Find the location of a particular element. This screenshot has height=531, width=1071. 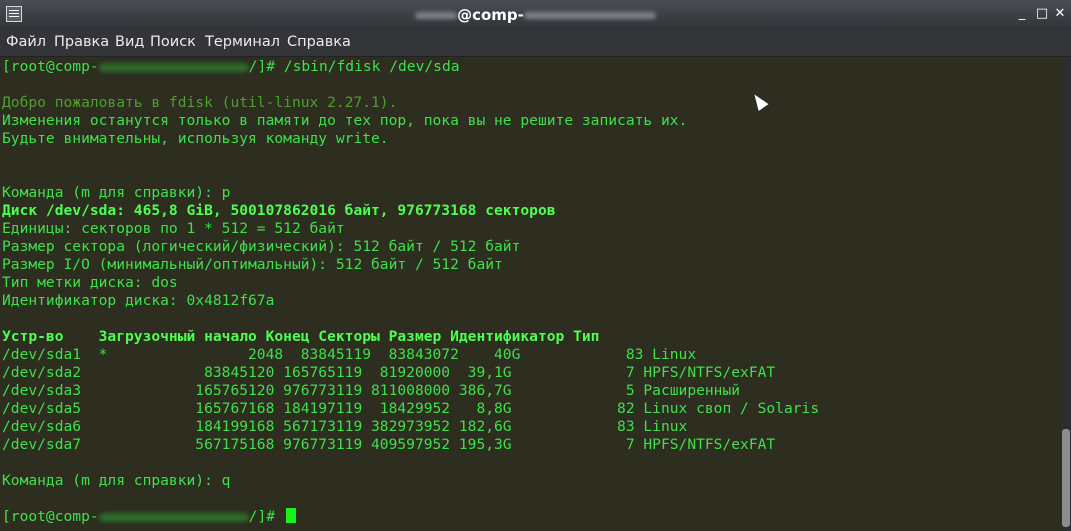

terminal-line: Команда (m для справки): p is located at coordinates (116, 192).